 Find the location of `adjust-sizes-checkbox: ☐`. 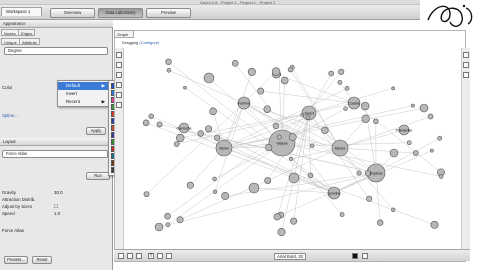

adjust-sizes-checkbox: ☐ is located at coordinates (56, 207).